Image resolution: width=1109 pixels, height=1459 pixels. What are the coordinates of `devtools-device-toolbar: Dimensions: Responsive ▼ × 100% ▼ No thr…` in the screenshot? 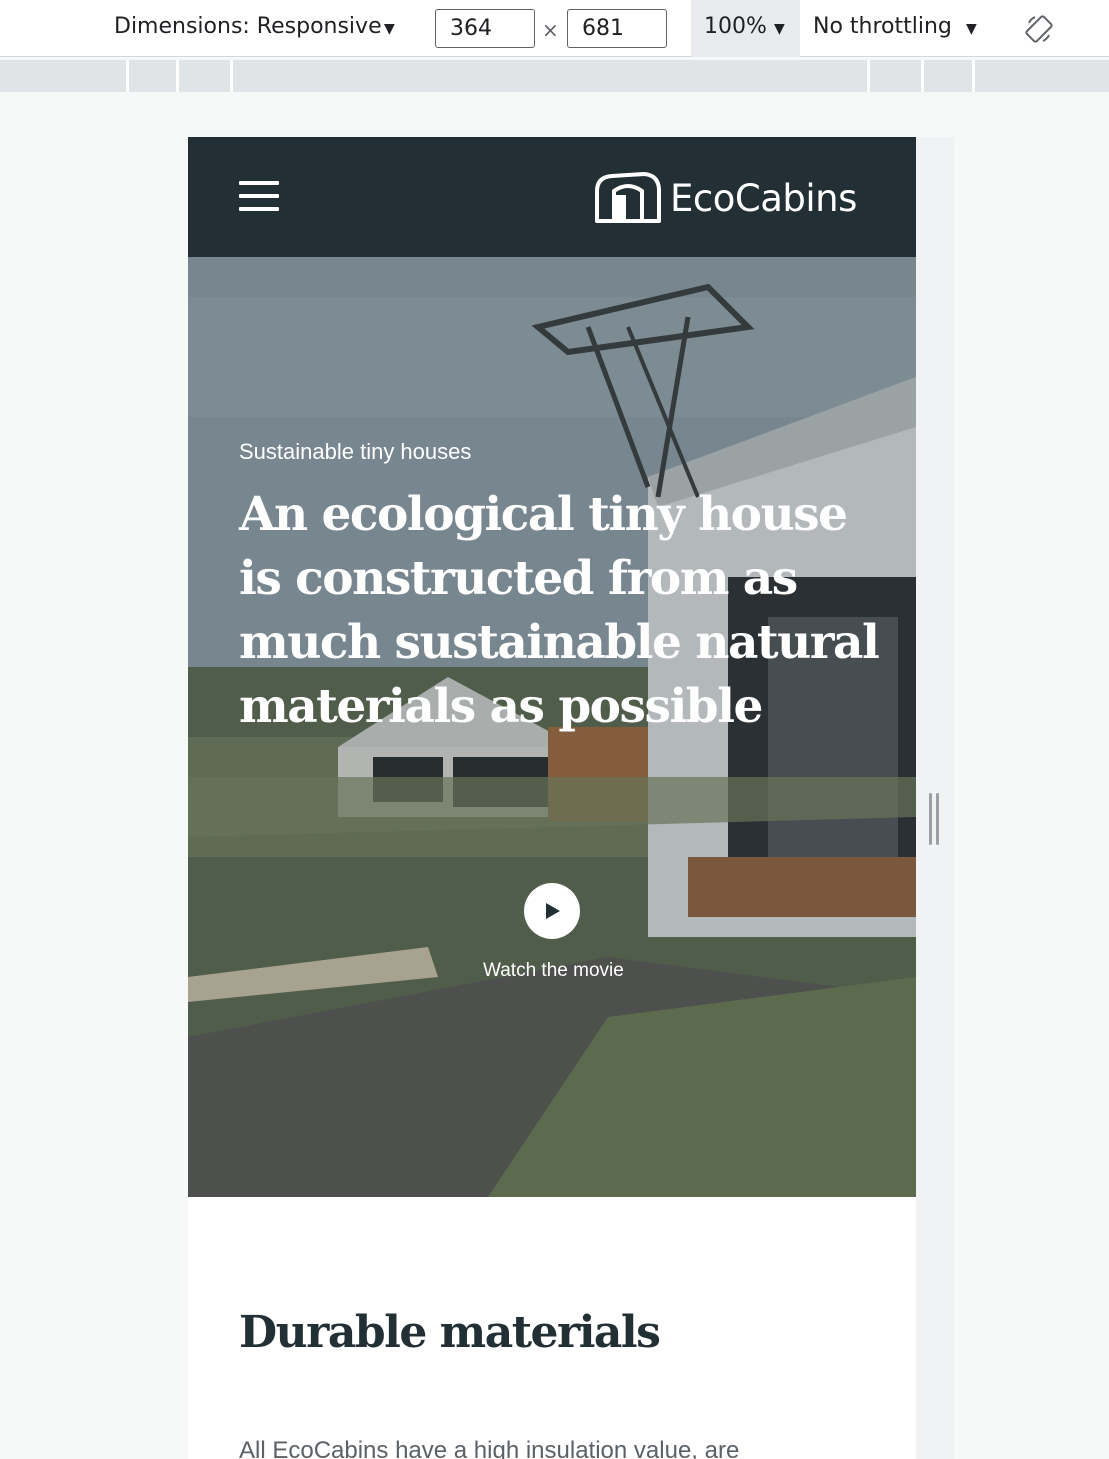 It's located at (554, 28).